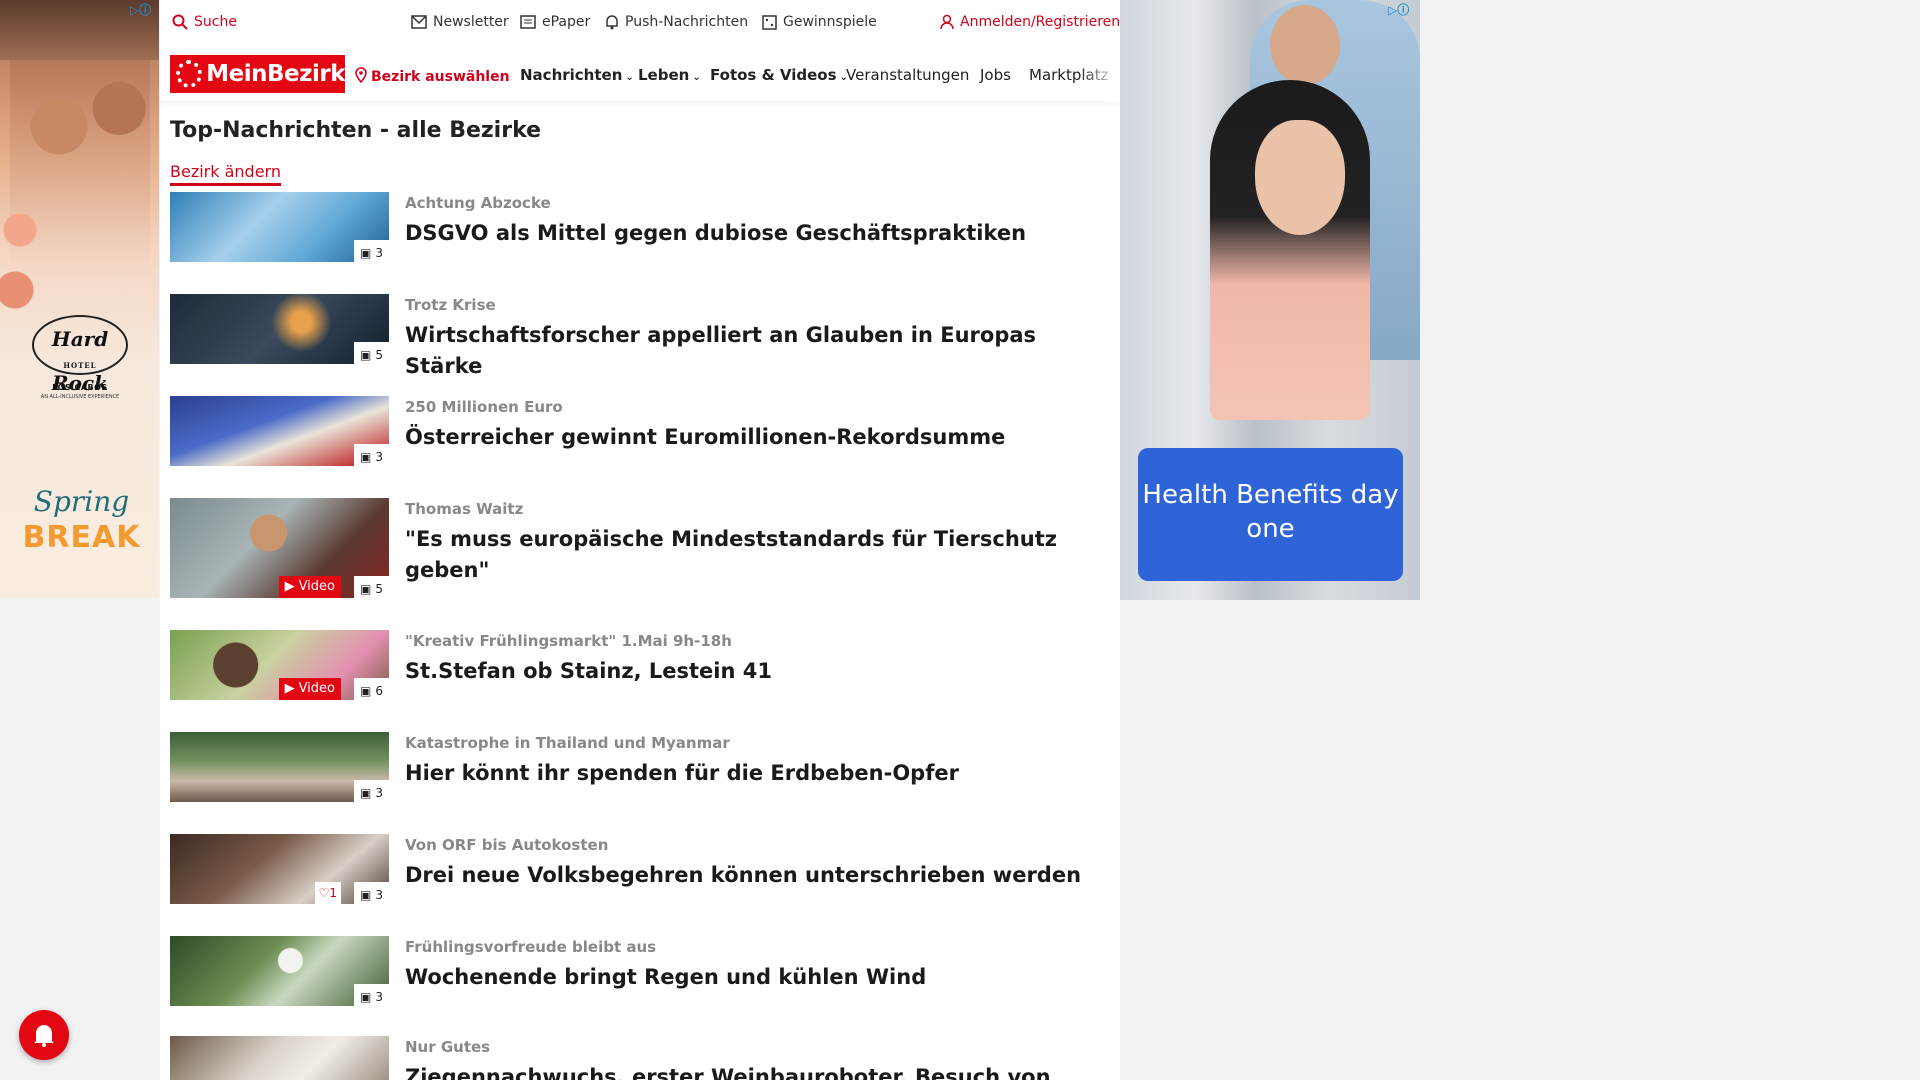 This screenshot has width=1920, height=1080. Describe the element at coordinates (448, 1047) in the screenshot. I see `article-kicker: Nur Gutes` at that location.